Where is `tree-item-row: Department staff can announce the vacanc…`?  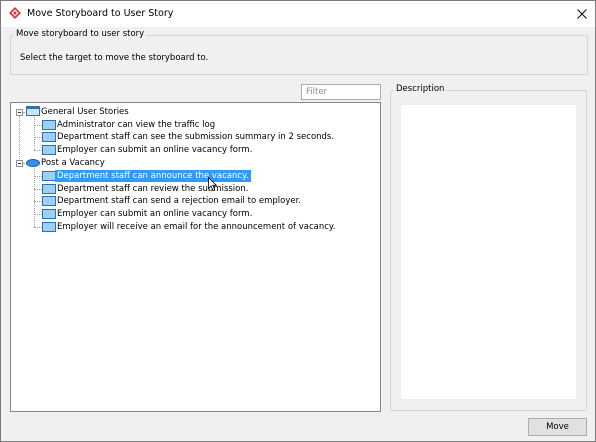
tree-item-row: Department staff can announce the vacanc… is located at coordinates (191, 176).